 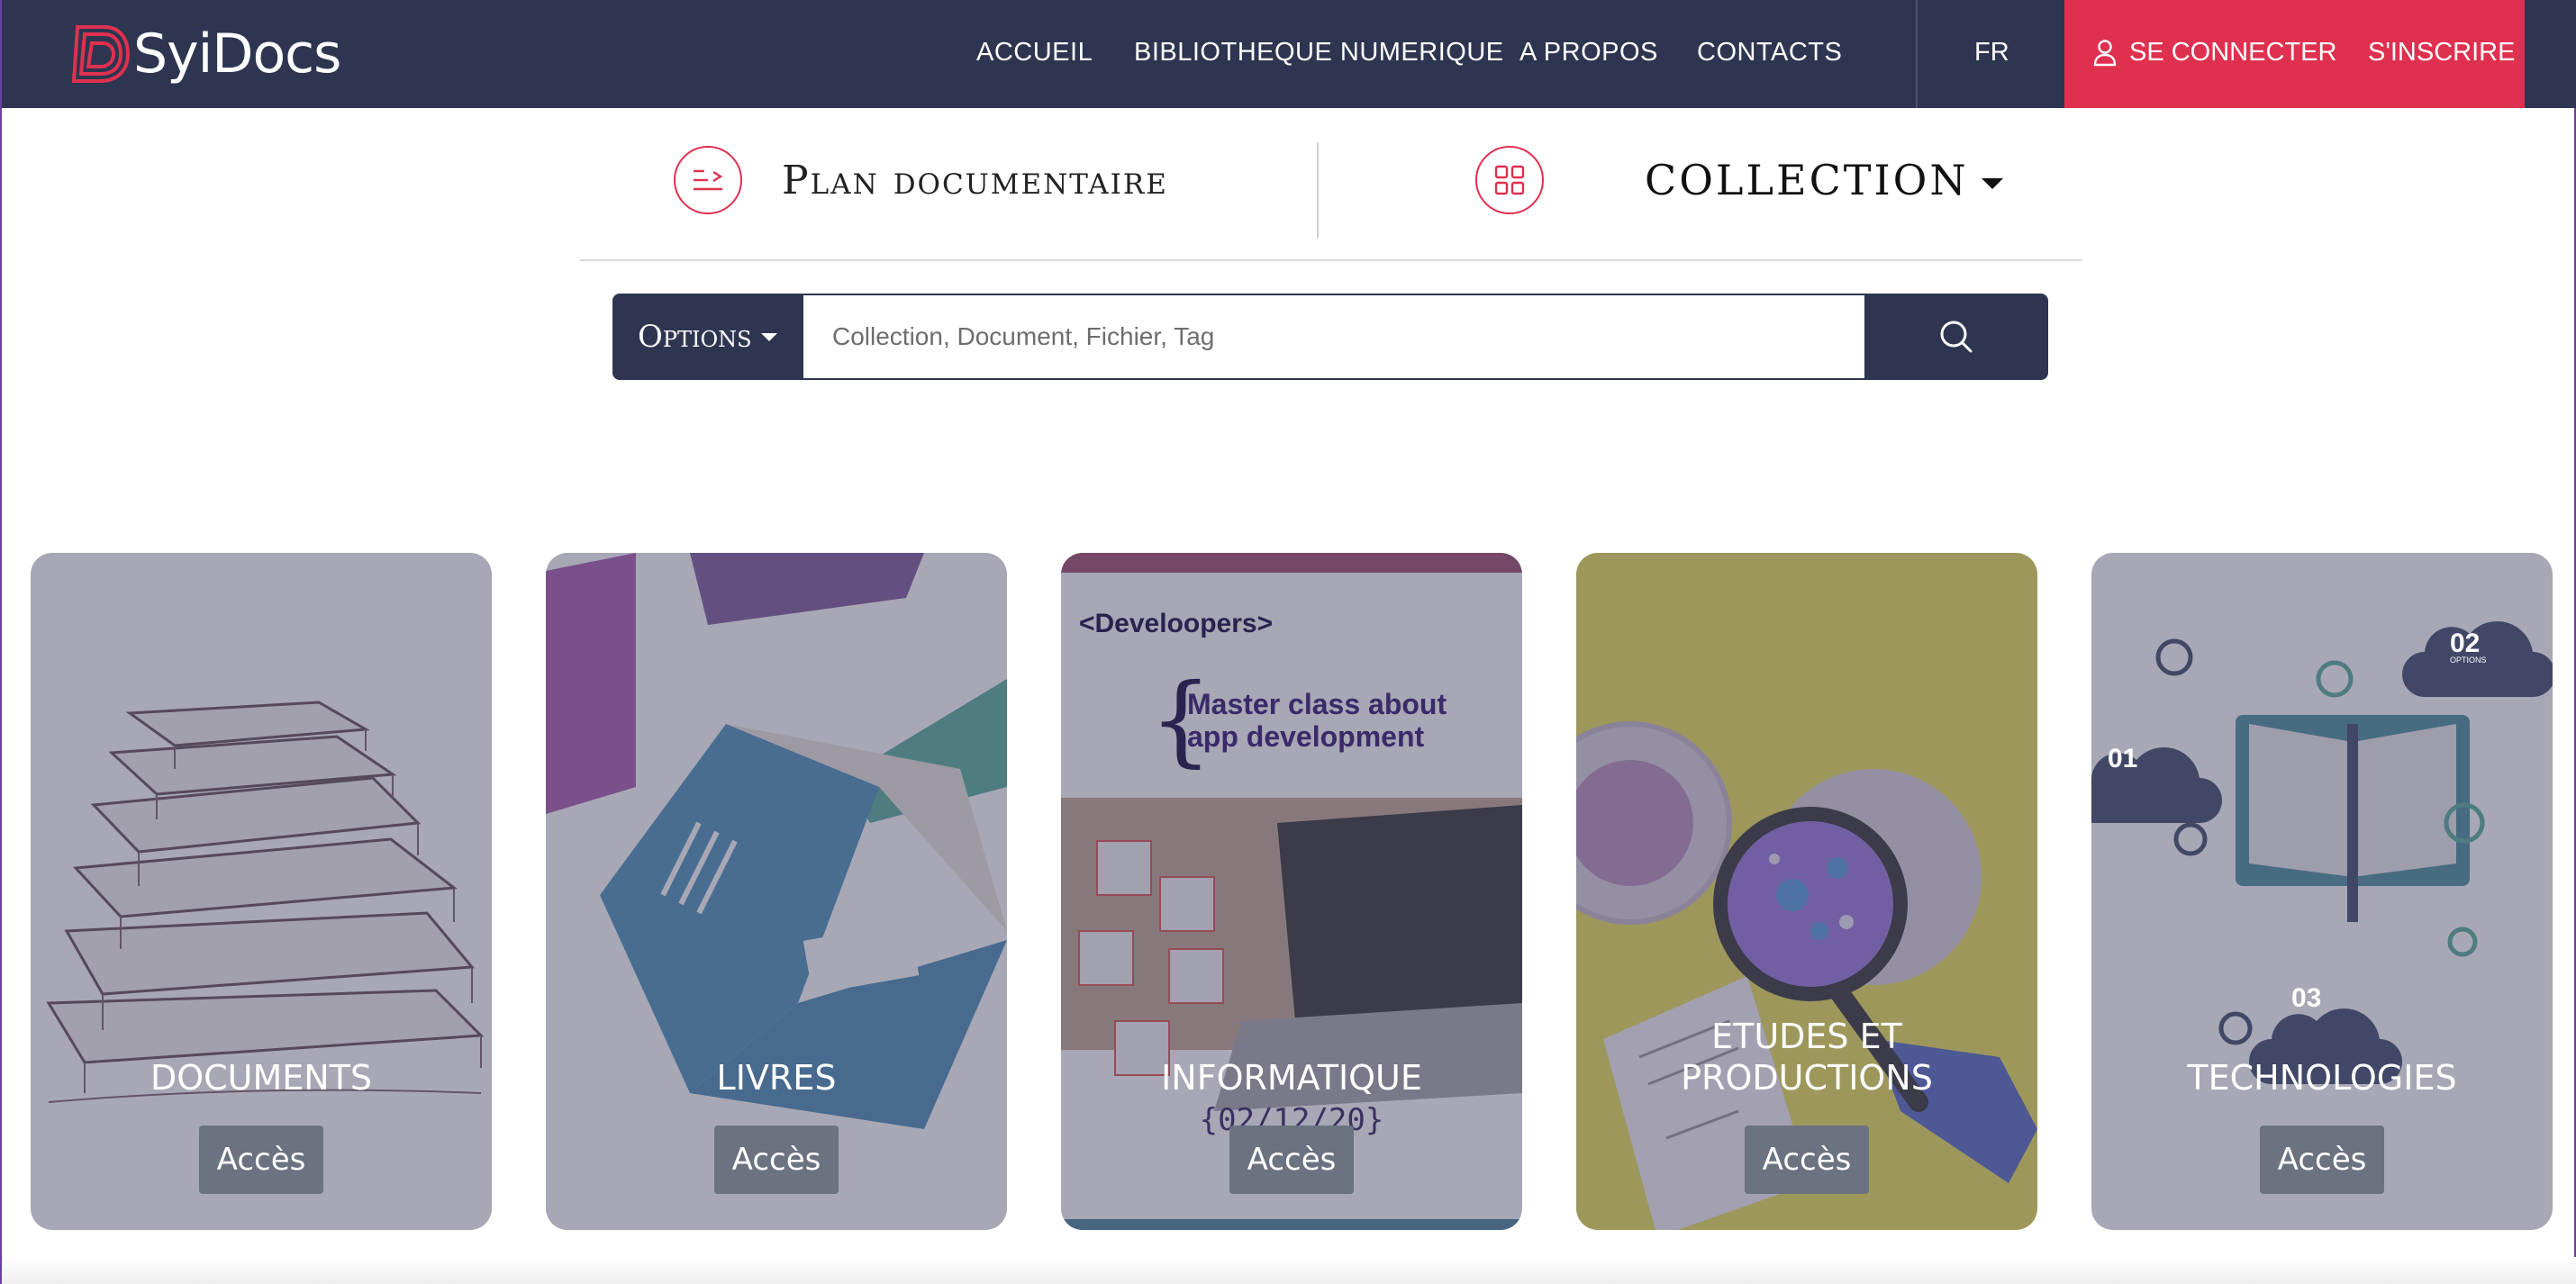 I want to click on signup-button: S'INSCRIRE, so click(x=2441, y=53).